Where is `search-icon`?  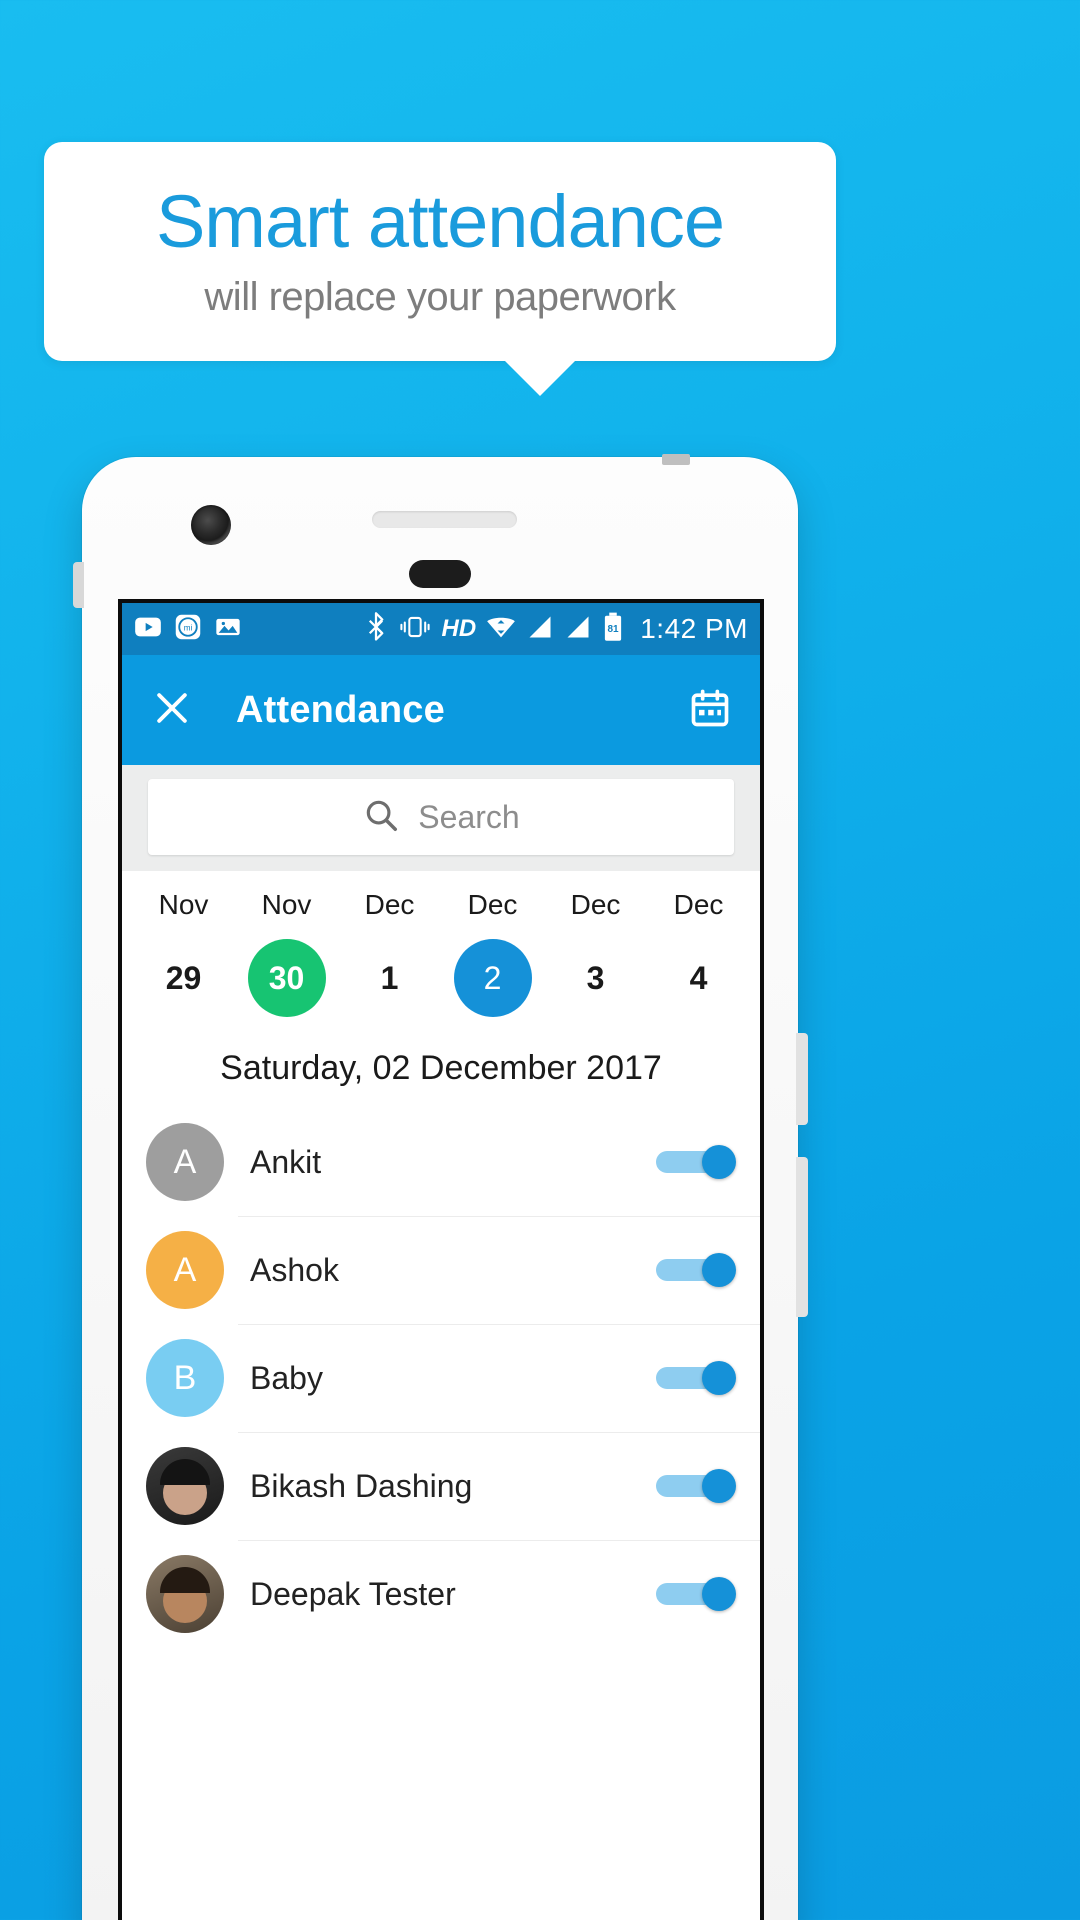
search-icon is located at coordinates (381, 817).